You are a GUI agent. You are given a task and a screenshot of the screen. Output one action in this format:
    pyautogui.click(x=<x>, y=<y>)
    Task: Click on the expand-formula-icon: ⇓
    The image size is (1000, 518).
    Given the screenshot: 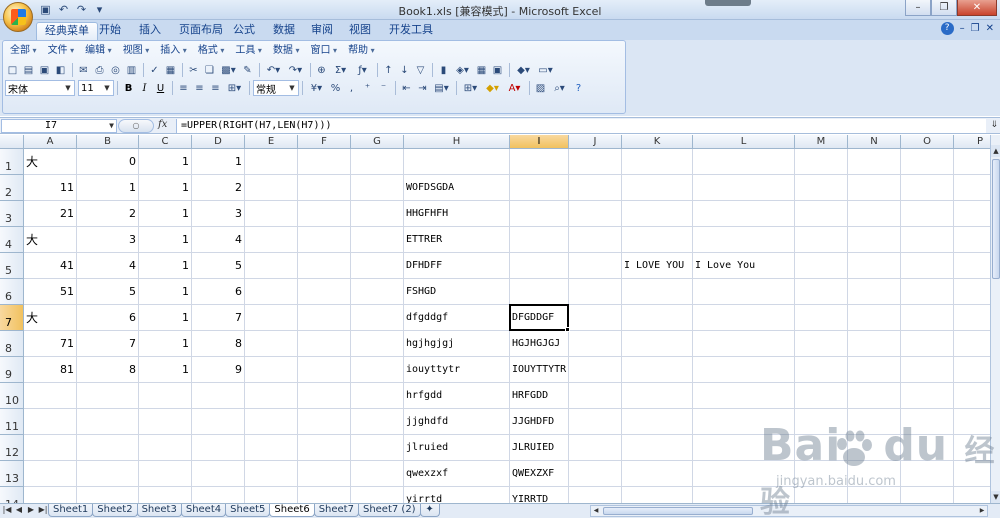 What is the action you would take?
    pyautogui.click(x=994, y=125)
    